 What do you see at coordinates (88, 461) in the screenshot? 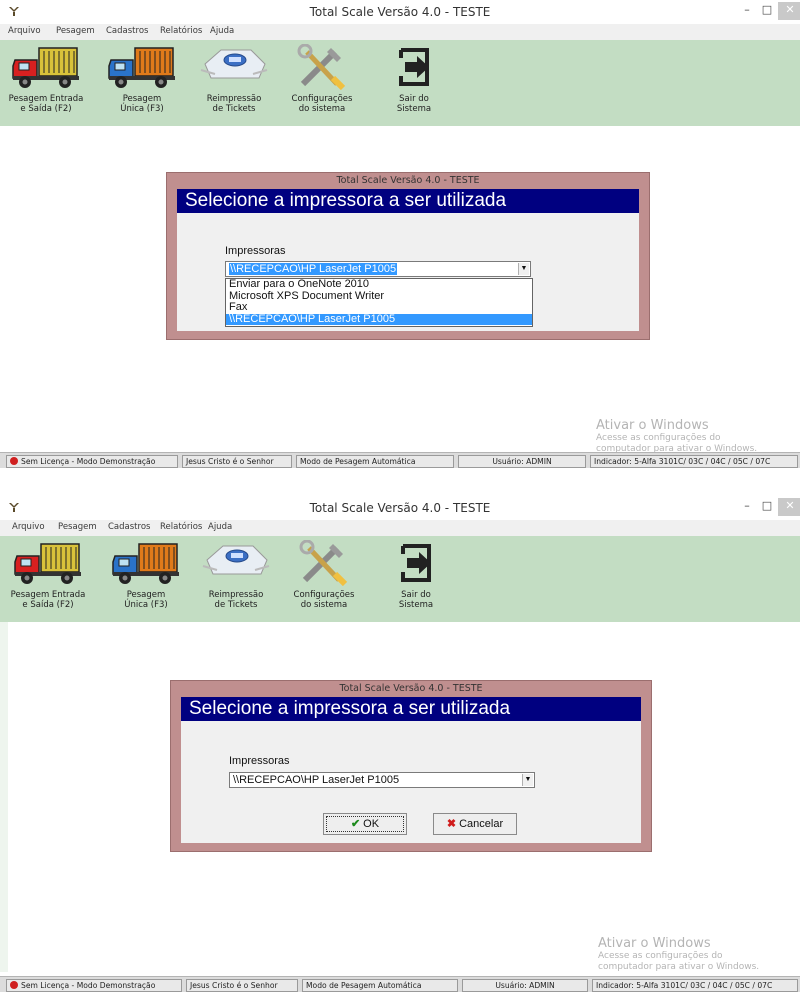
I see `status-license-text: Sem Licença - Modo Demonstração` at bounding box center [88, 461].